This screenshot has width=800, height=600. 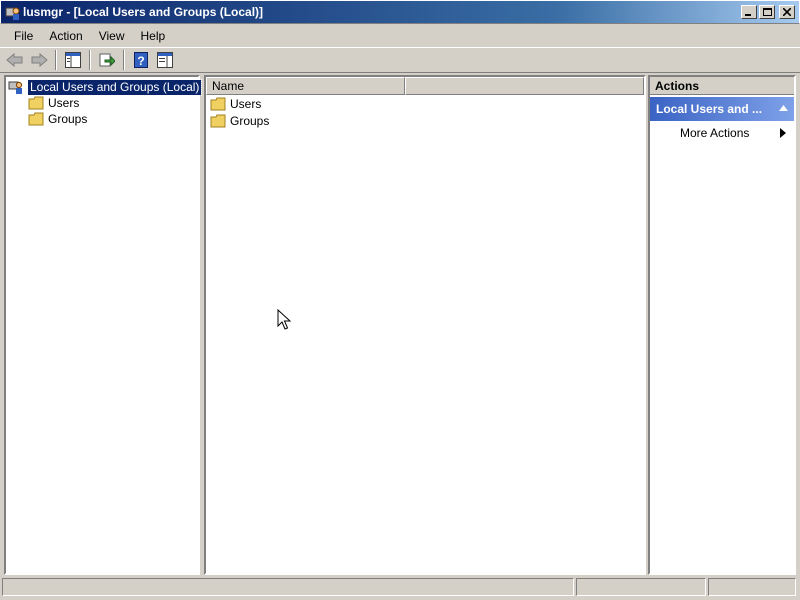 What do you see at coordinates (715, 133) in the screenshot?
I see `more-actions-label: More Actions` at bounding box center [715, 133].